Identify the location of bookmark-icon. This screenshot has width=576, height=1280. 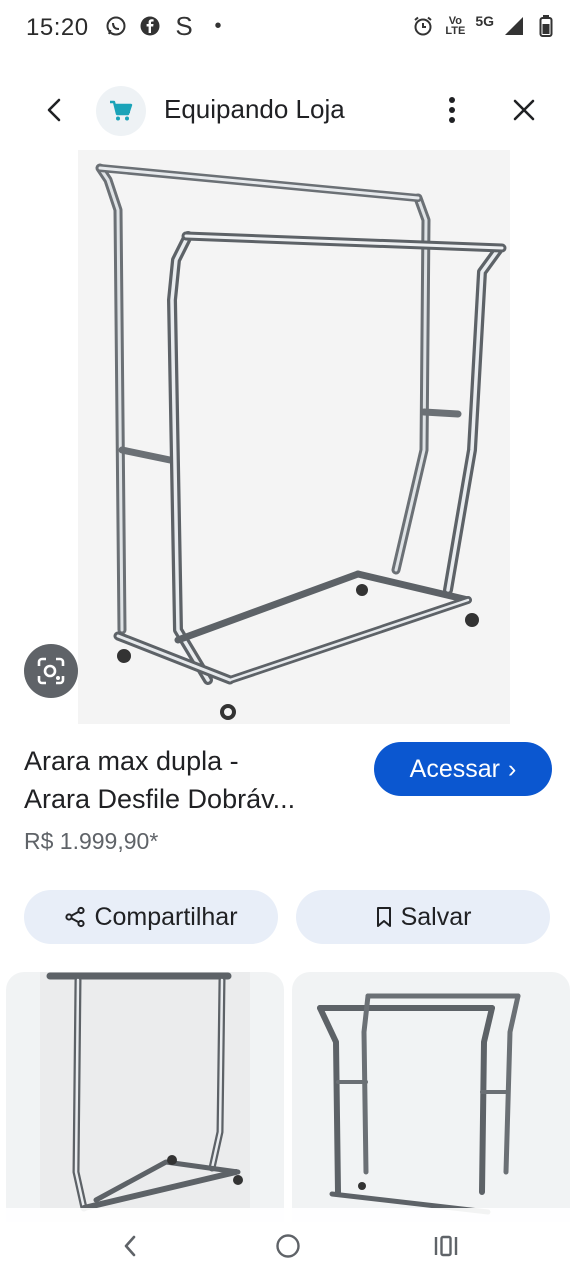
(383, 917).